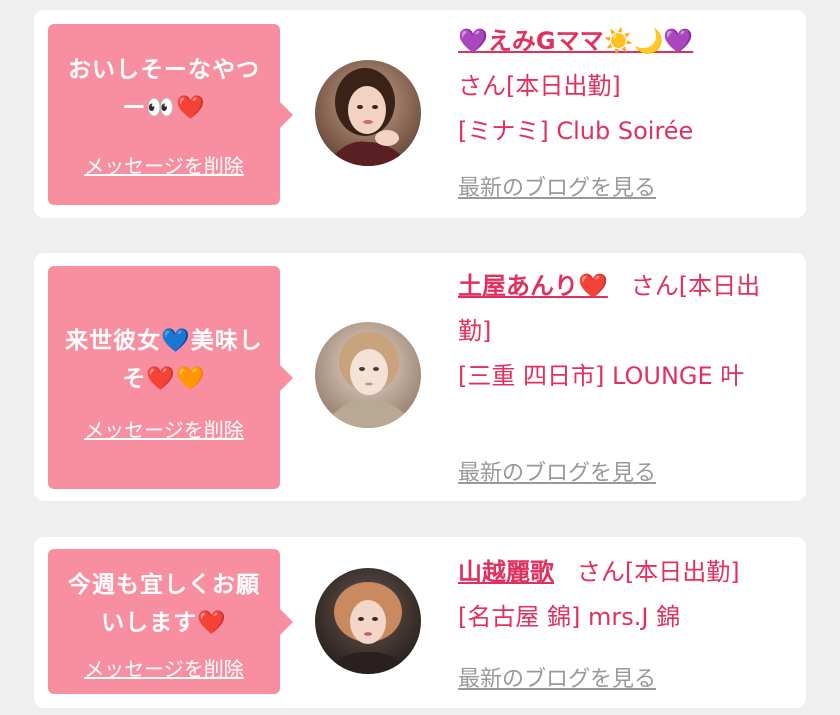  Describe the element at coordinates (533, 286) in the screenshot. I see `member-name-link: 土屋あんり❤️` at that location.